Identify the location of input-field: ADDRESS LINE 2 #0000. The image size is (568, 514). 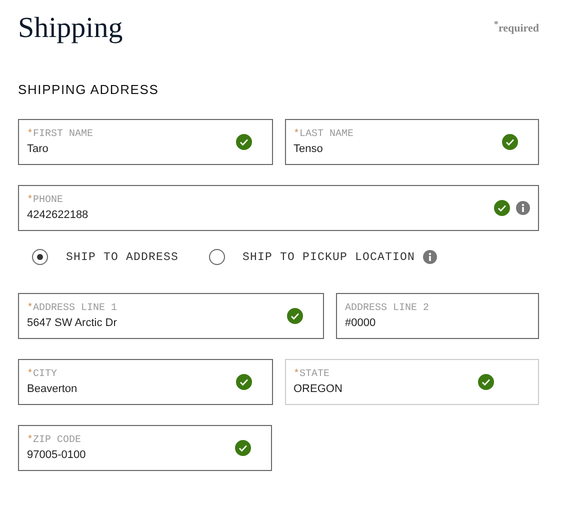
(437, 316).